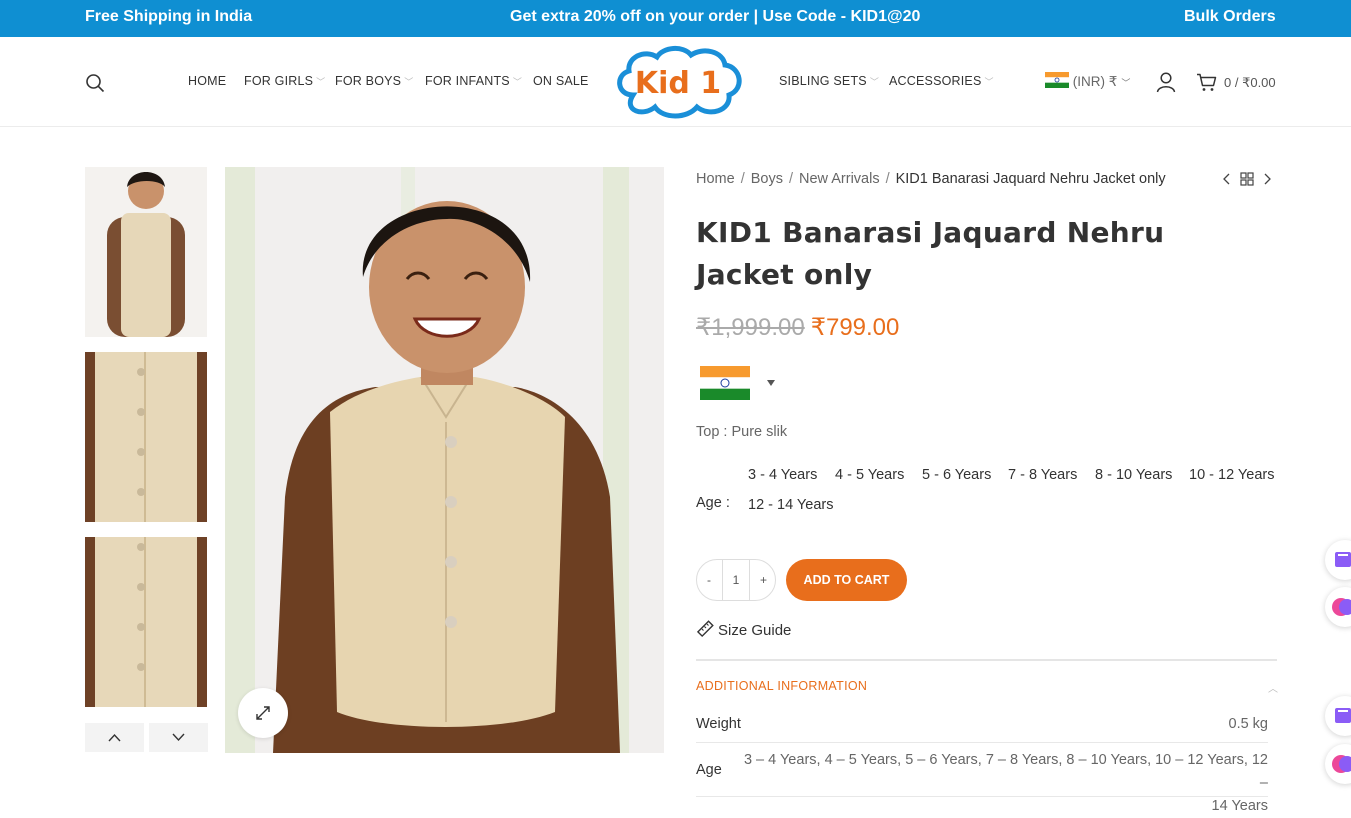 The width and height of the screenshot is (1351, 818). Describe the element at coordinates (169, 16) in the screenshot. I see `free-shipping-text: Free Shipping in India` at that location.